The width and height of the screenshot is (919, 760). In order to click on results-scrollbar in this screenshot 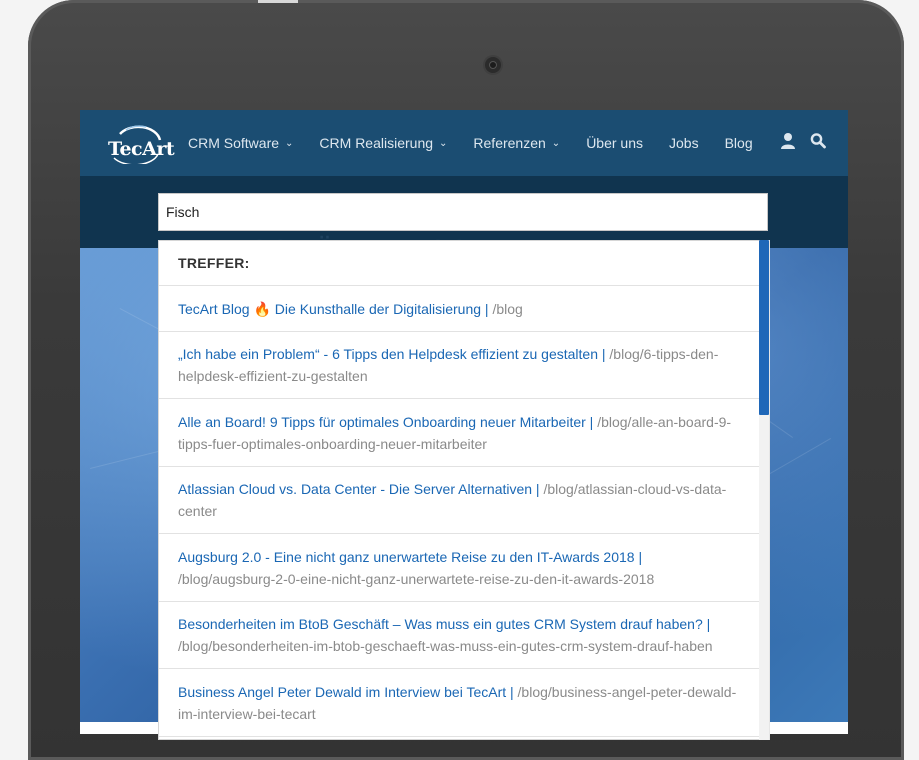, I will do `click(764, 490)`.